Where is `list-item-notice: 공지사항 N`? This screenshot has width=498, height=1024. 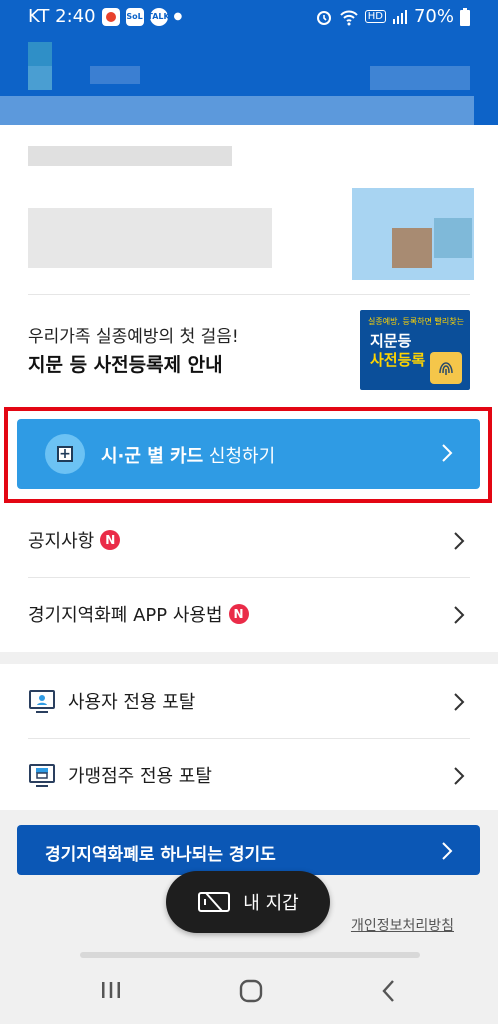
list-item-notice: 공지사항 N is located at coordinates (249, 540).